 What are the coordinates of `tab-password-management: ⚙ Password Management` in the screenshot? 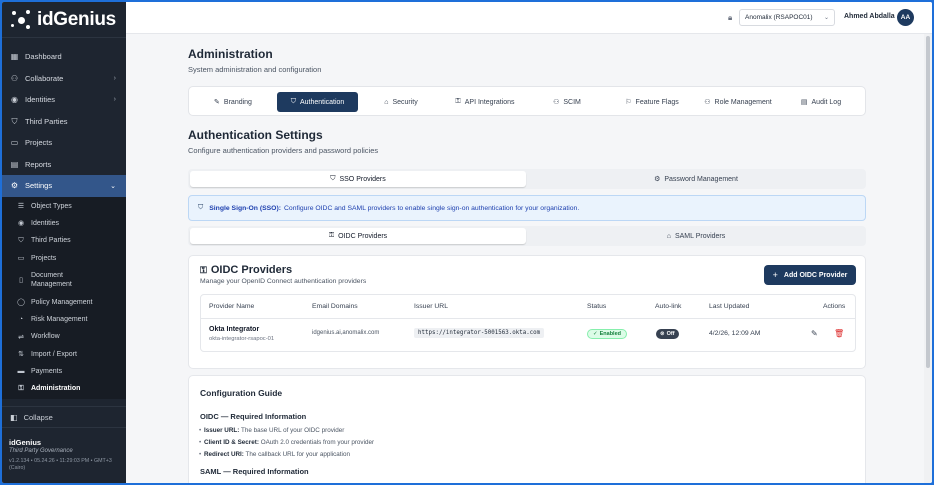 It's located at (696, 179).